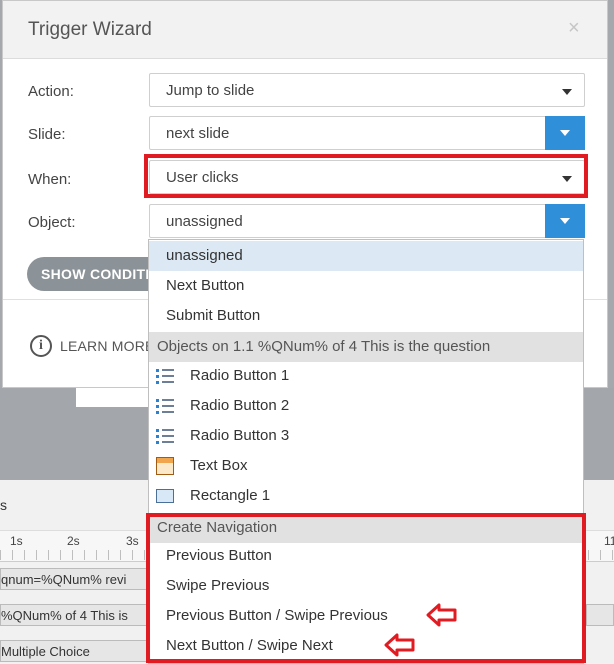 Image resolution: width=614 pixels, height=664 pixels. What do you see at coordinates (600, 615) in the screenshot?
I see `timeline-row-bar` at bounding box center [600, 615].